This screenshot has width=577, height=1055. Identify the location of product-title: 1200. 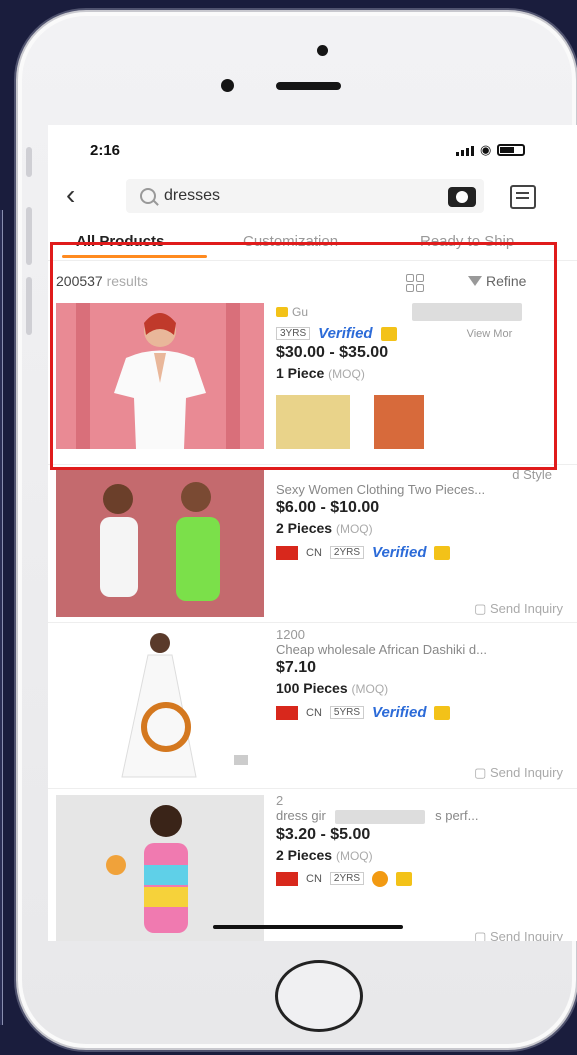
(290, 634).